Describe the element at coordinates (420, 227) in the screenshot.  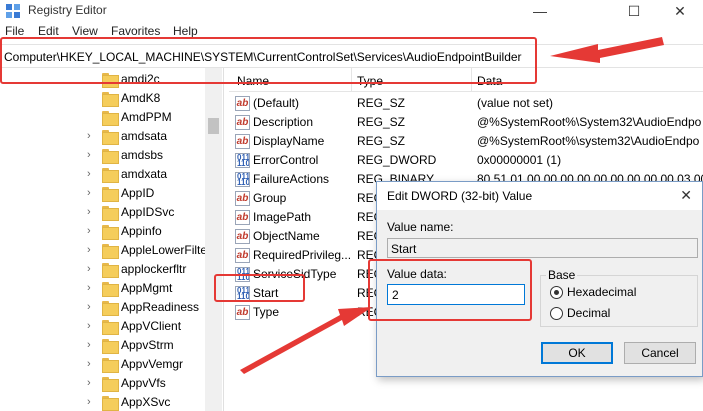
I see `value-name-label: Value name:` at that location.